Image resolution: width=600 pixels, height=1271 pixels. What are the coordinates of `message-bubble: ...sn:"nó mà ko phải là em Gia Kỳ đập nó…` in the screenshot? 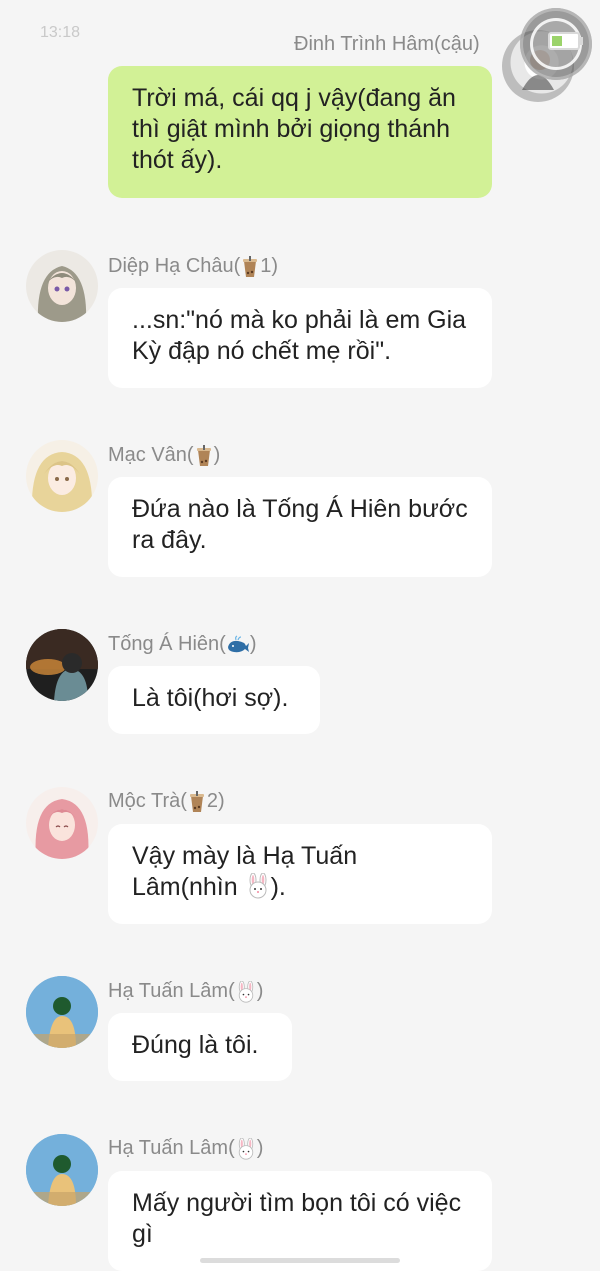 It's located at (300, 338).